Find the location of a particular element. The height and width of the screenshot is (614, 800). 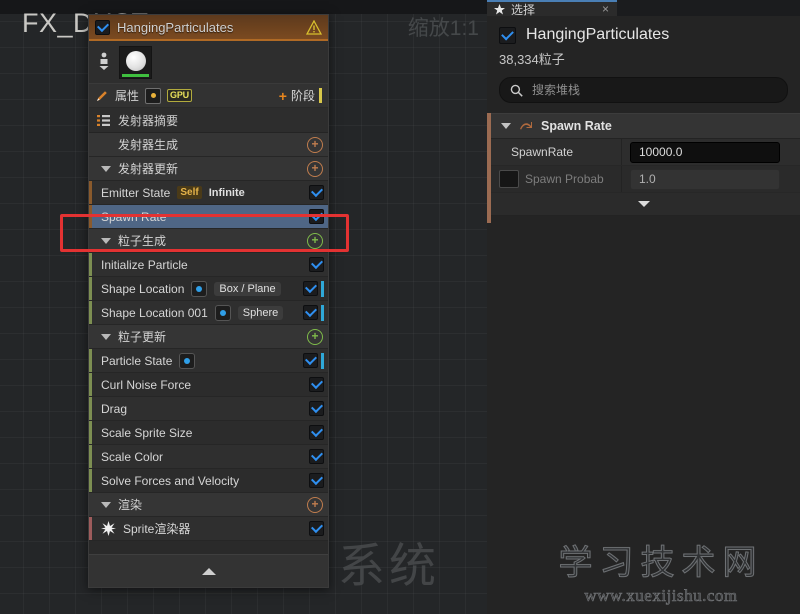

emitter-enabled-checkbox is located at coordinates (102, 27).